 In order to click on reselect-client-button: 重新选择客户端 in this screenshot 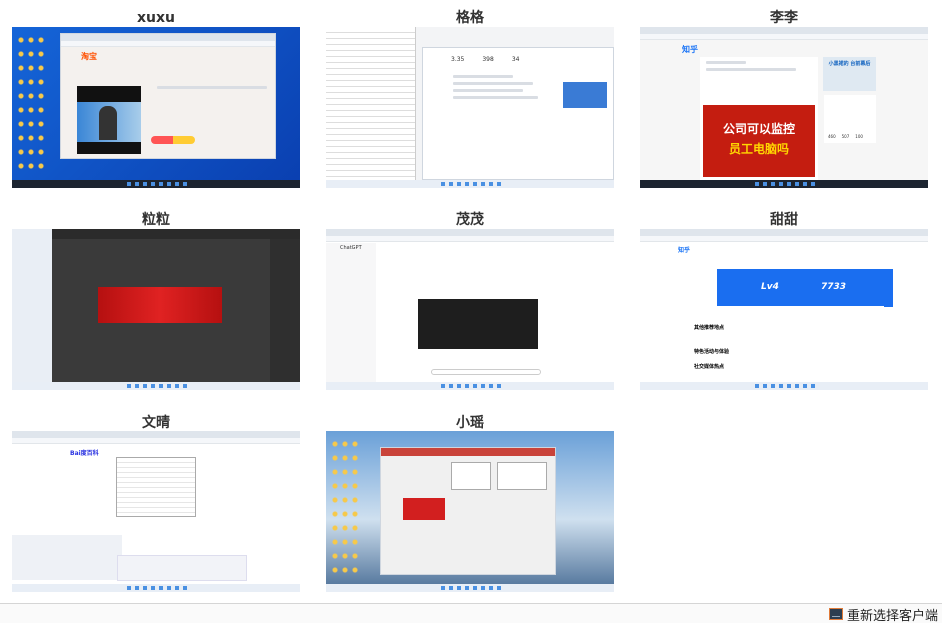, I will do `click(883, 615)`.